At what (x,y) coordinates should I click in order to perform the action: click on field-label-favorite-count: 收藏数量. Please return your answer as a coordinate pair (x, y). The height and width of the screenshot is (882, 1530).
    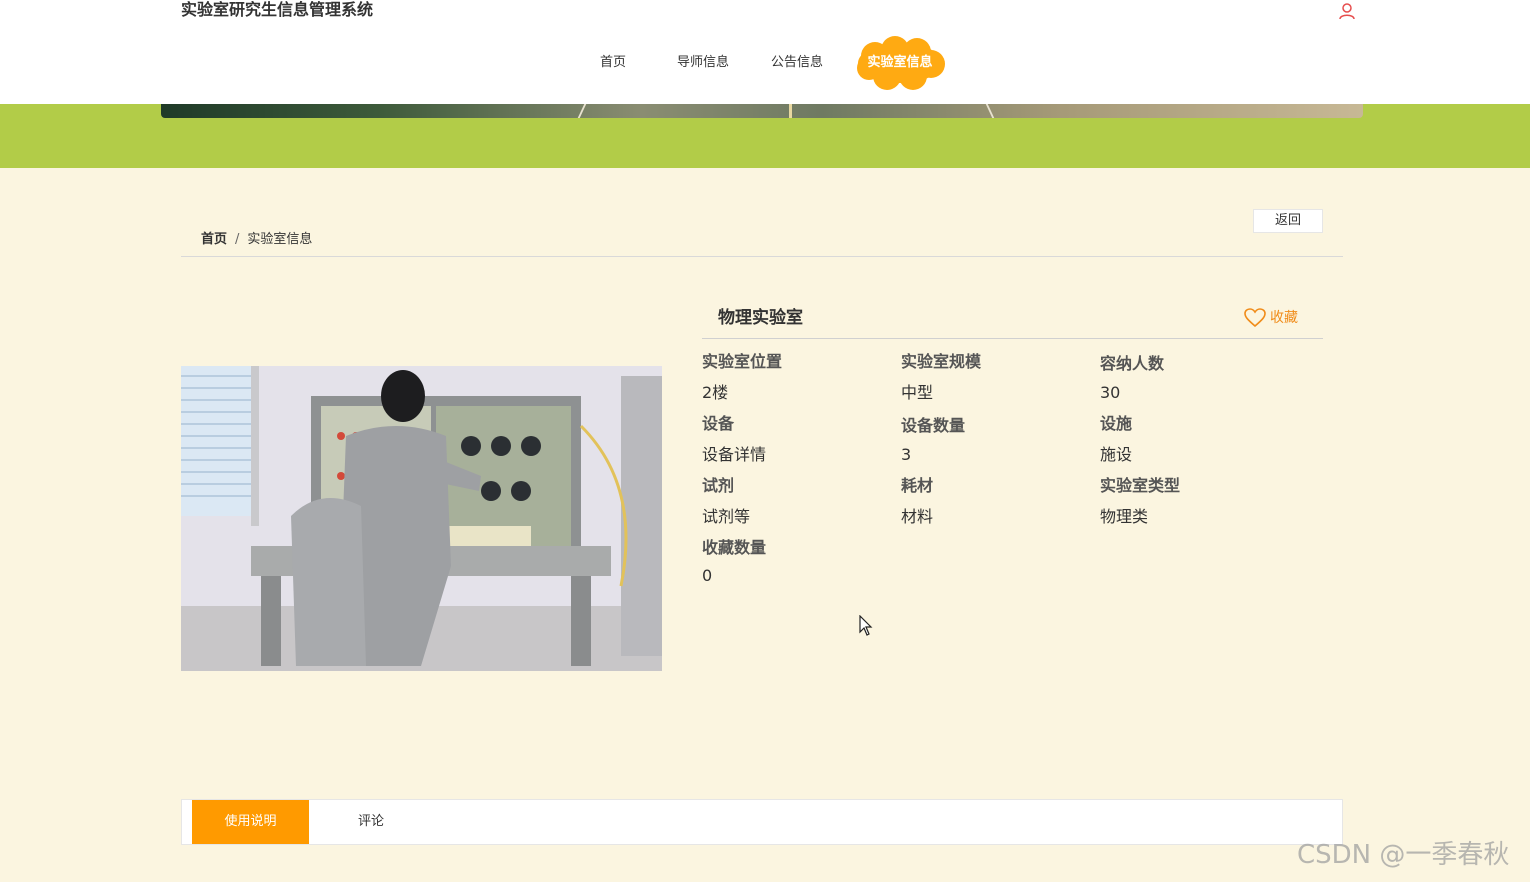
    Looking at the image, I should click on (734, 547).